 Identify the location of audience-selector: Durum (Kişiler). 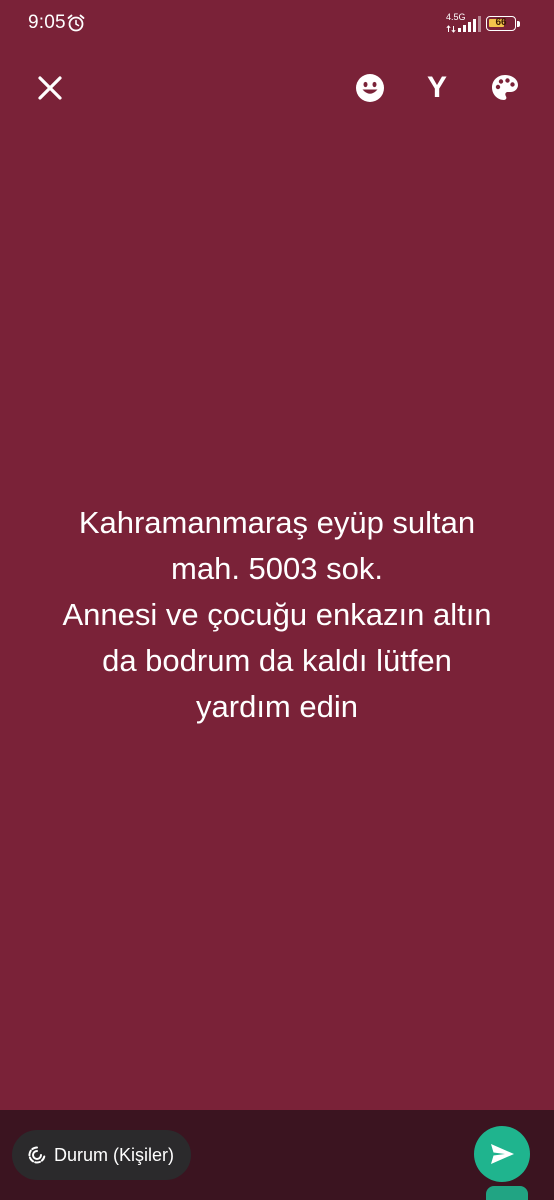
(102, 1155).